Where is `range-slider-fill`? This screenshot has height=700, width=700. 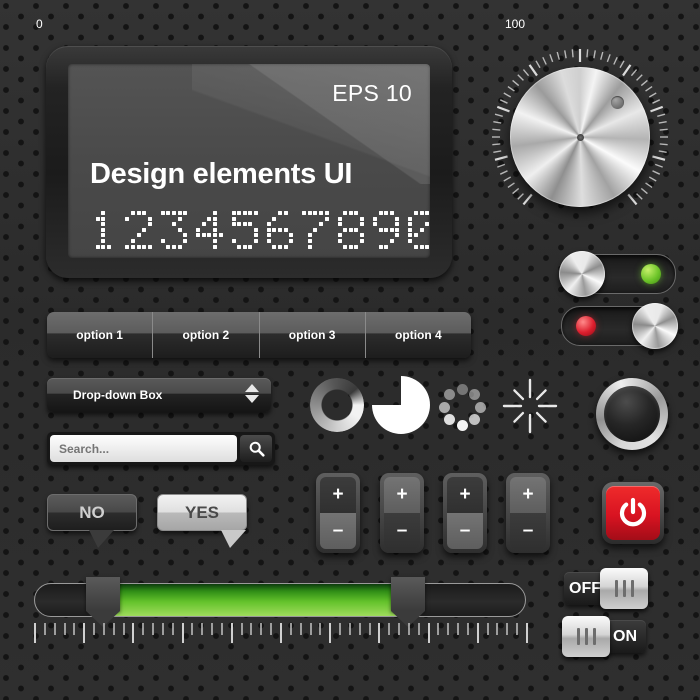 range-slider-fill is located at coordinates (256, 600).